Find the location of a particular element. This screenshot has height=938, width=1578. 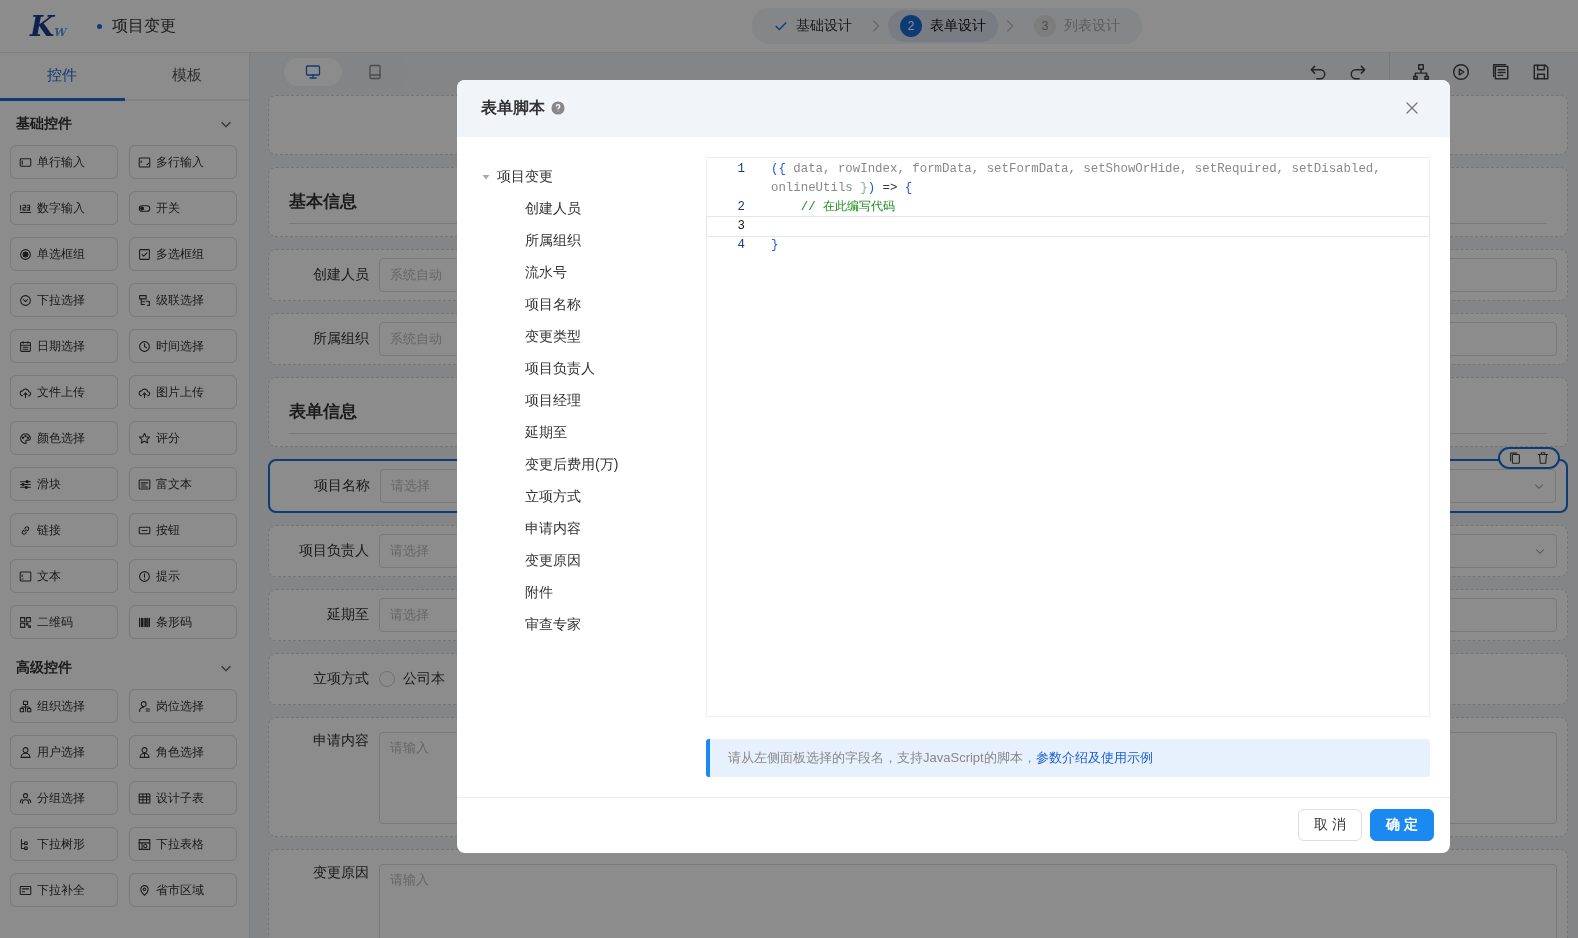

tree-node: 项目负责人 is located at coordinates (560, 369).